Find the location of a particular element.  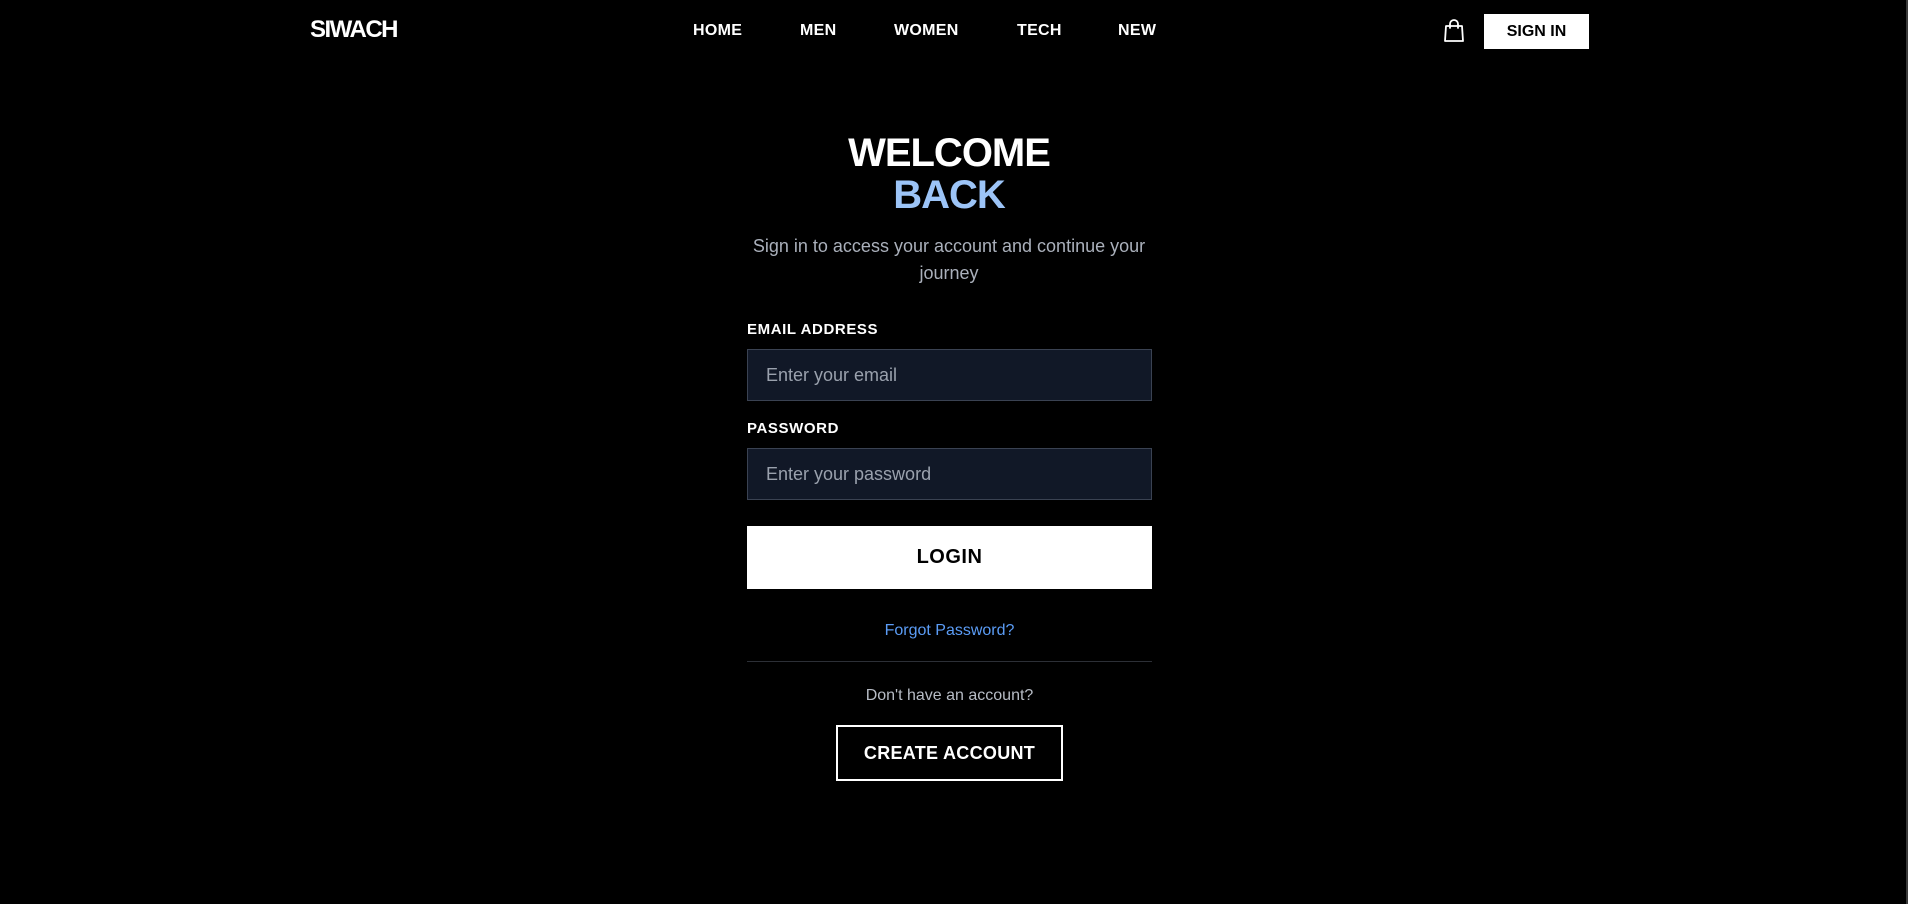

email-label: EMAIL ADDRESS is located at coordinates (813, 329).